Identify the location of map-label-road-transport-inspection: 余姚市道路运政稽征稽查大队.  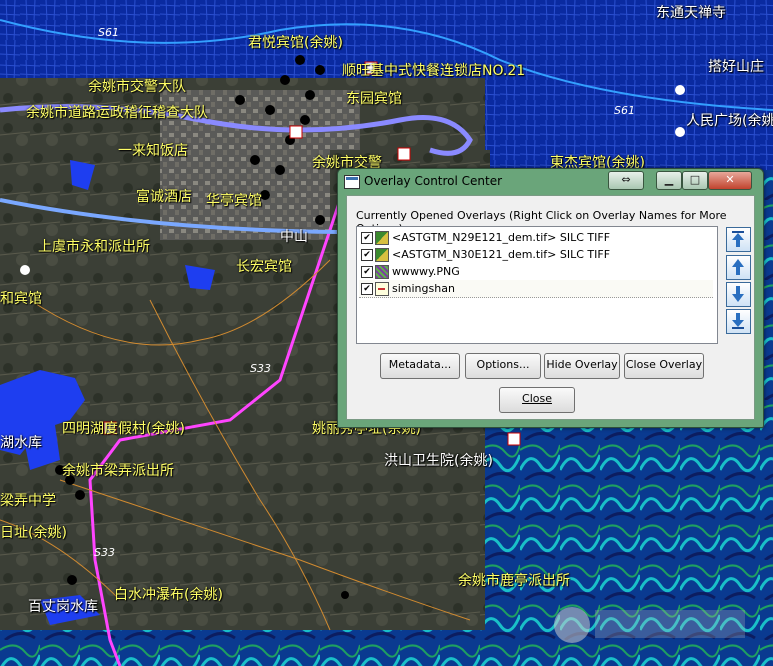
(117, 113).